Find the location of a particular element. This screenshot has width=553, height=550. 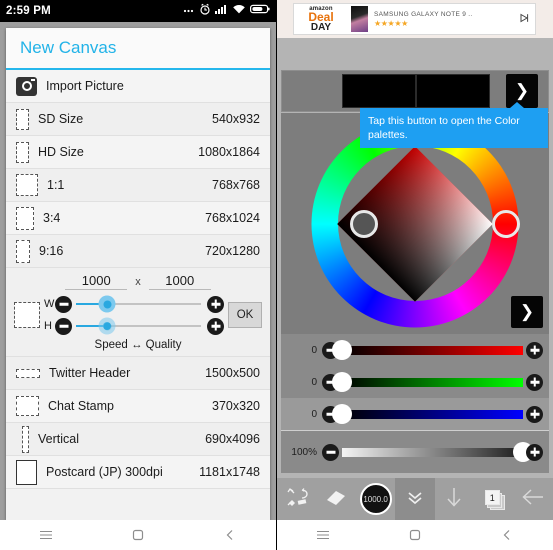

back-arrow-icon is located at coordinates (533, 499).